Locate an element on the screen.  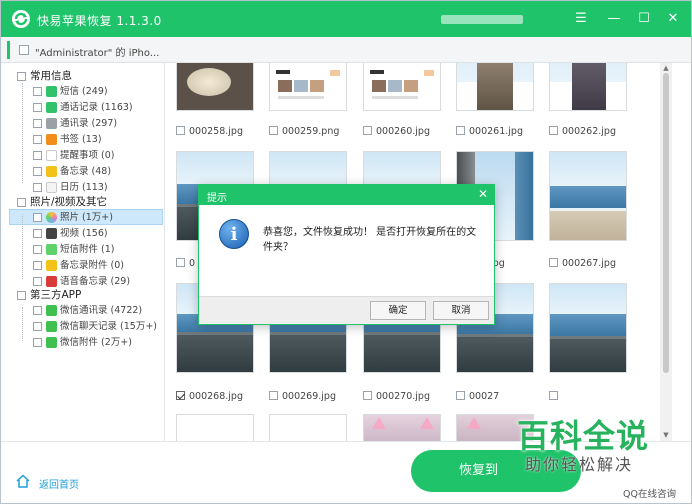
close-button: ✕ is located at coordinates (673, 19).